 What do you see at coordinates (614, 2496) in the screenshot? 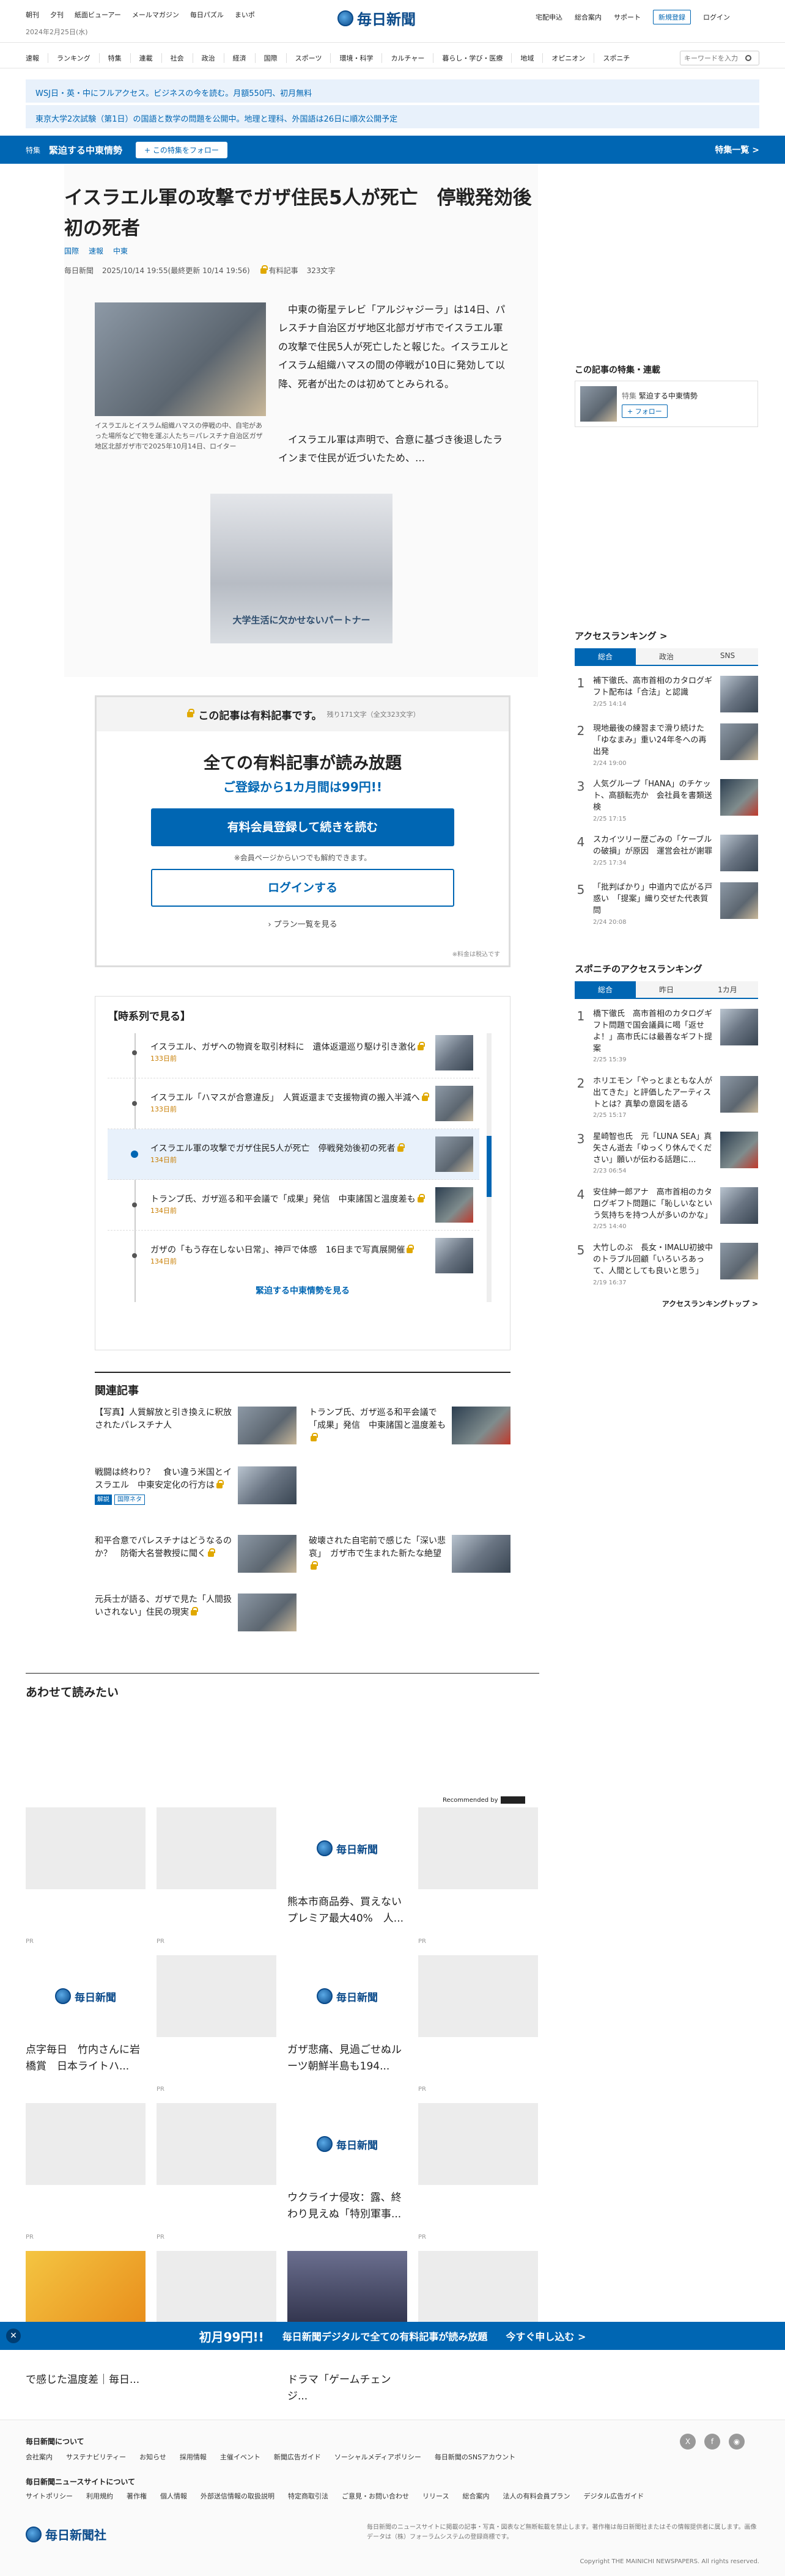
I see `footer-link: デジタル広告ガイド` at bounding box center [614, 2496].